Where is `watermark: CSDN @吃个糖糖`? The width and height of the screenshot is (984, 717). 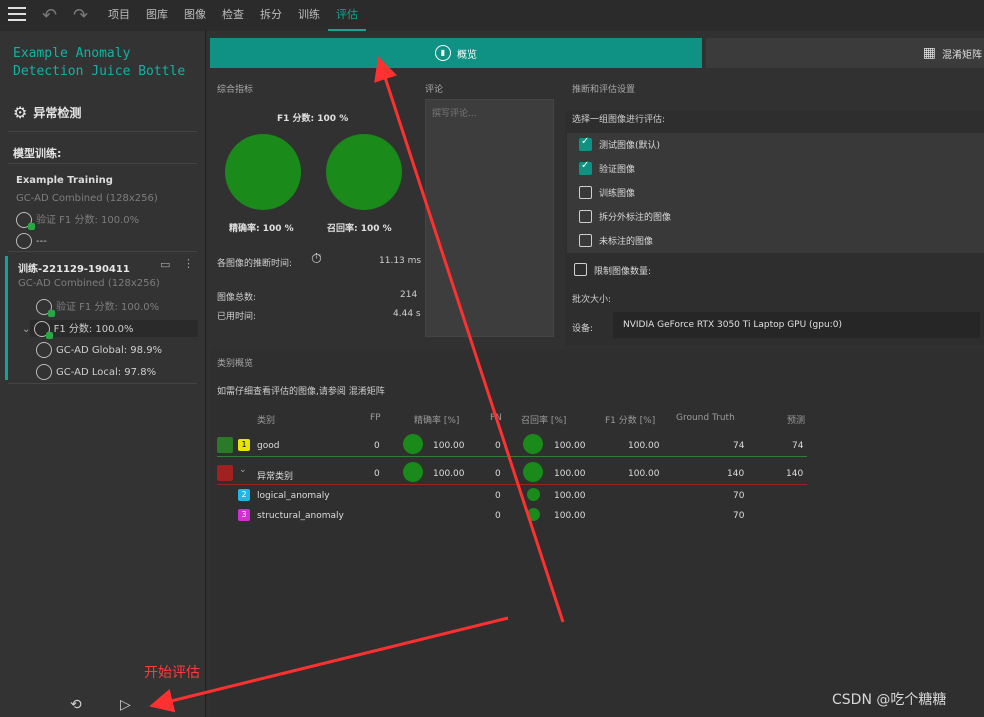
watermark: CSDN @吃个糖糖 is located at coordinates (889, 700).